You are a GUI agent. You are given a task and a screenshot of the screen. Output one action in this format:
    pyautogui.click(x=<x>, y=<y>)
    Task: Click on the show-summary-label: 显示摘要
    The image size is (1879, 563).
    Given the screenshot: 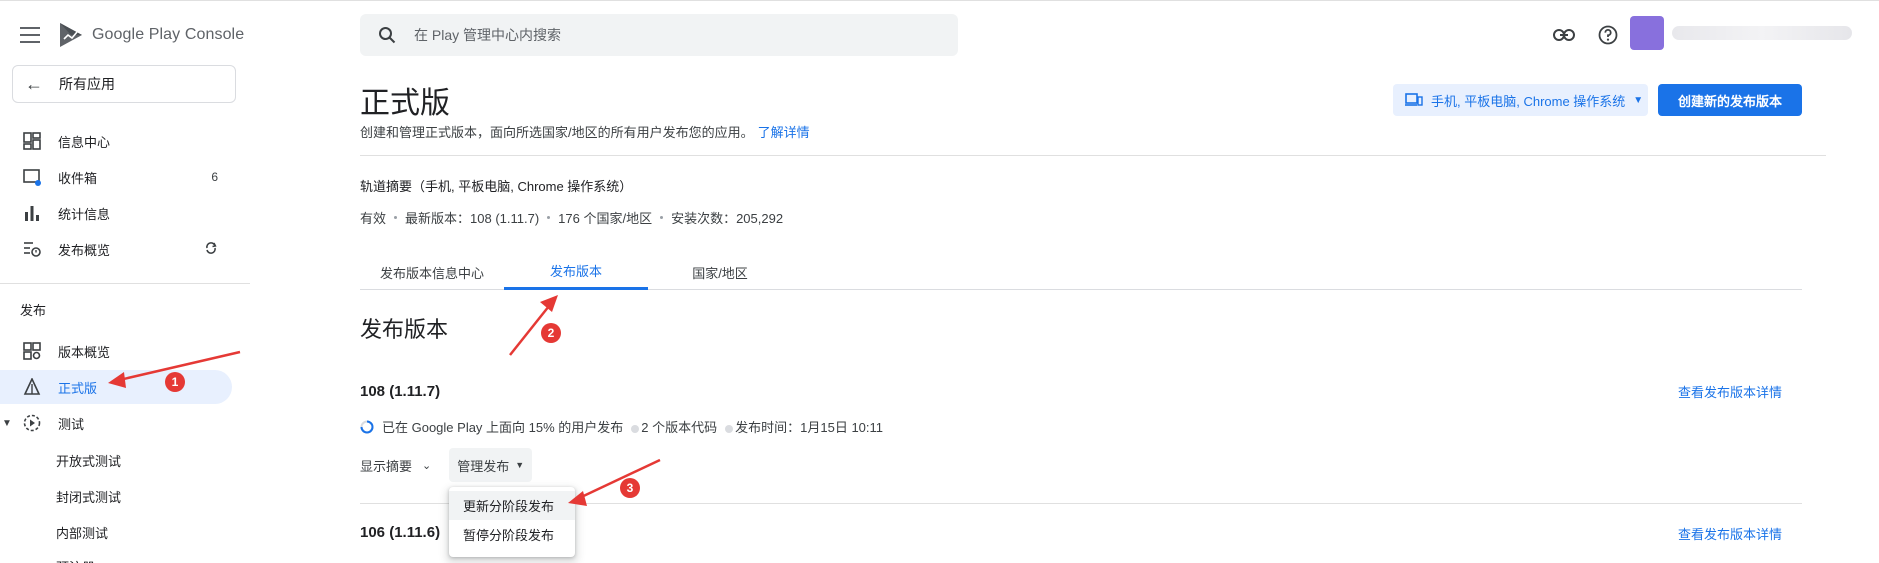 What is the action you would take?
    pyautogui.click(x=386, y=466)
    